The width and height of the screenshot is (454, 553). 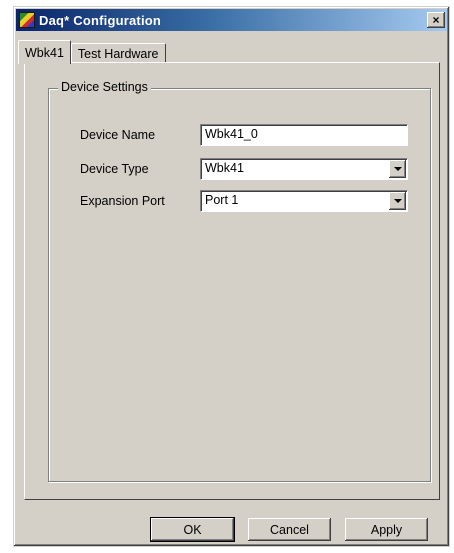 I want to click on device-settings-legend: Device Settings, so click(x=104, y=87).